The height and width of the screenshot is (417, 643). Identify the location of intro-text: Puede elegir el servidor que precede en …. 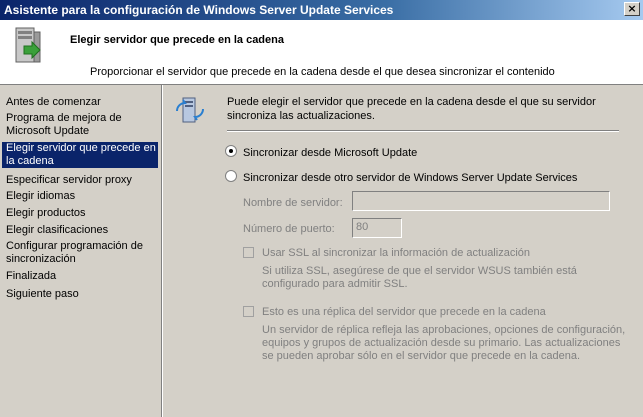
(411, 109).